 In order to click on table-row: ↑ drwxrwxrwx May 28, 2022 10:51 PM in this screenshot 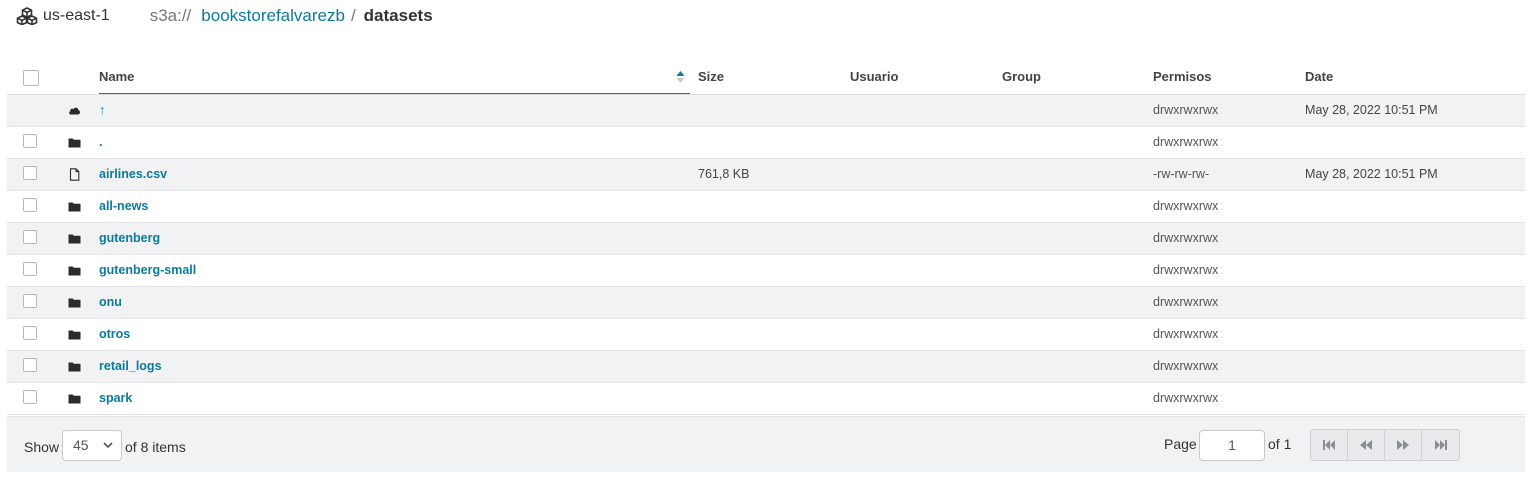, I will do `click(766, 111)`.